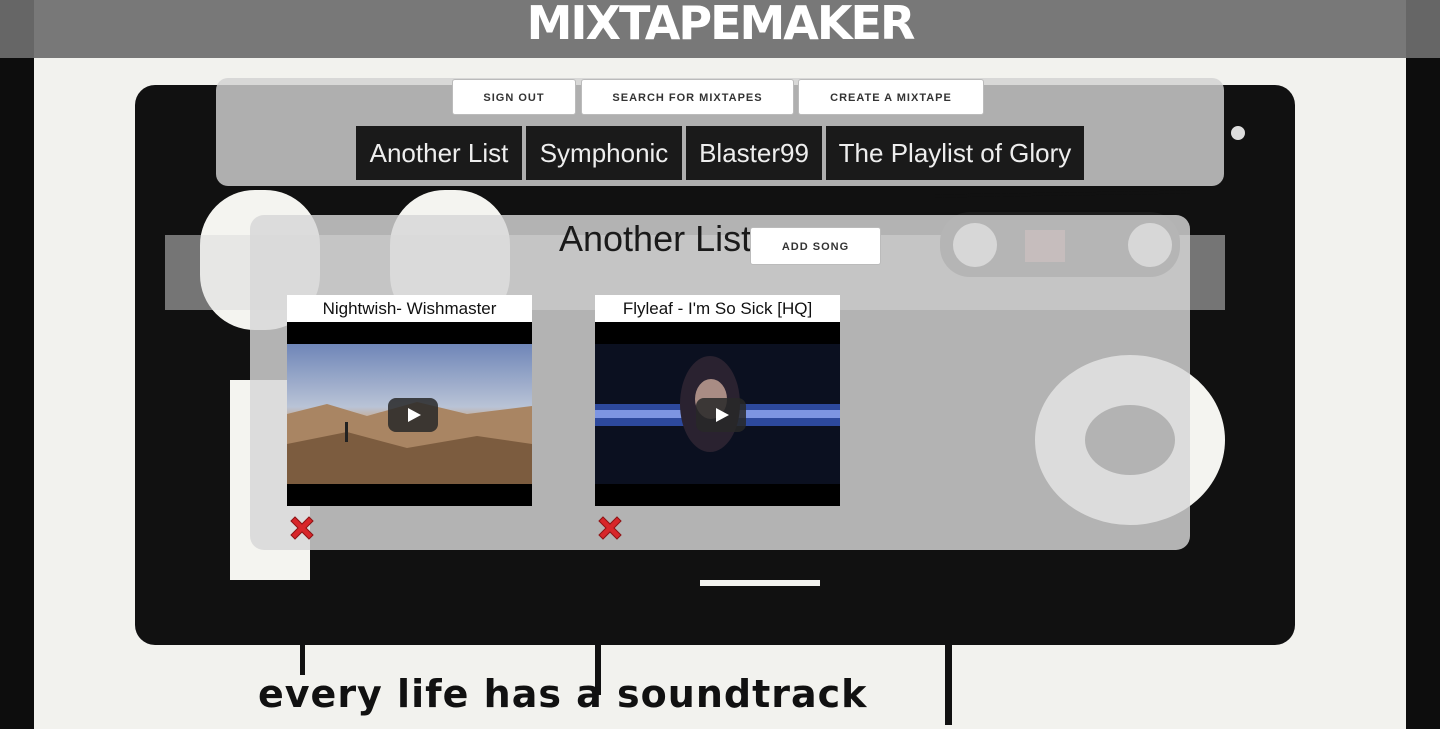 The image size is (1440, 729). Describe the element at coordinates (655, 238) in the screenshot. I see `playlist-title: Another List` at that location.